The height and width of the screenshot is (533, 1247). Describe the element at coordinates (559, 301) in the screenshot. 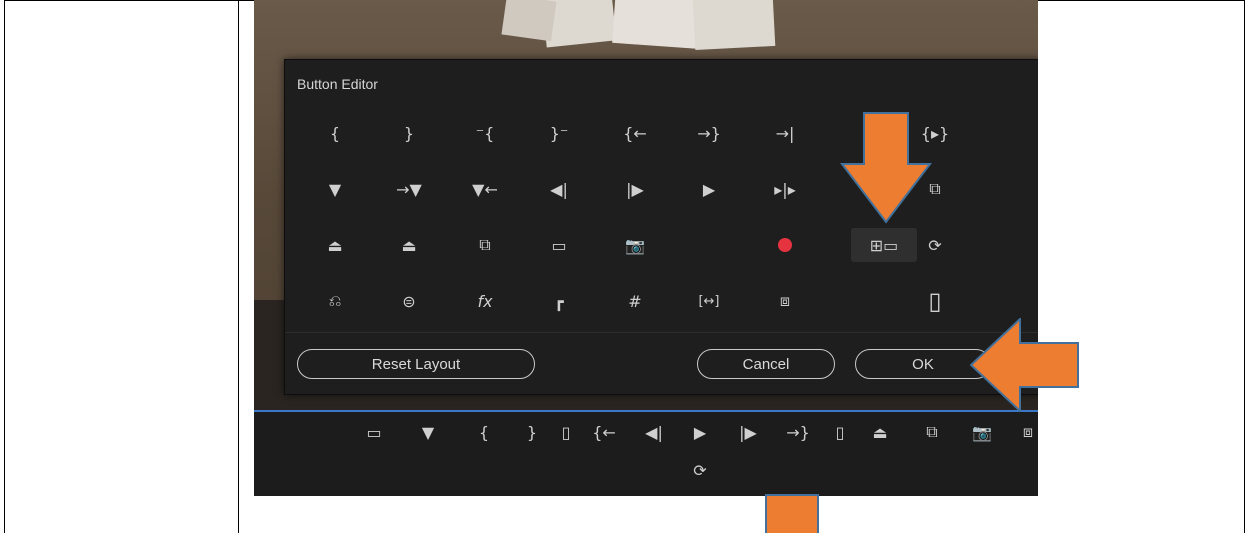

I see `multicam-icon: ┏` at that location.